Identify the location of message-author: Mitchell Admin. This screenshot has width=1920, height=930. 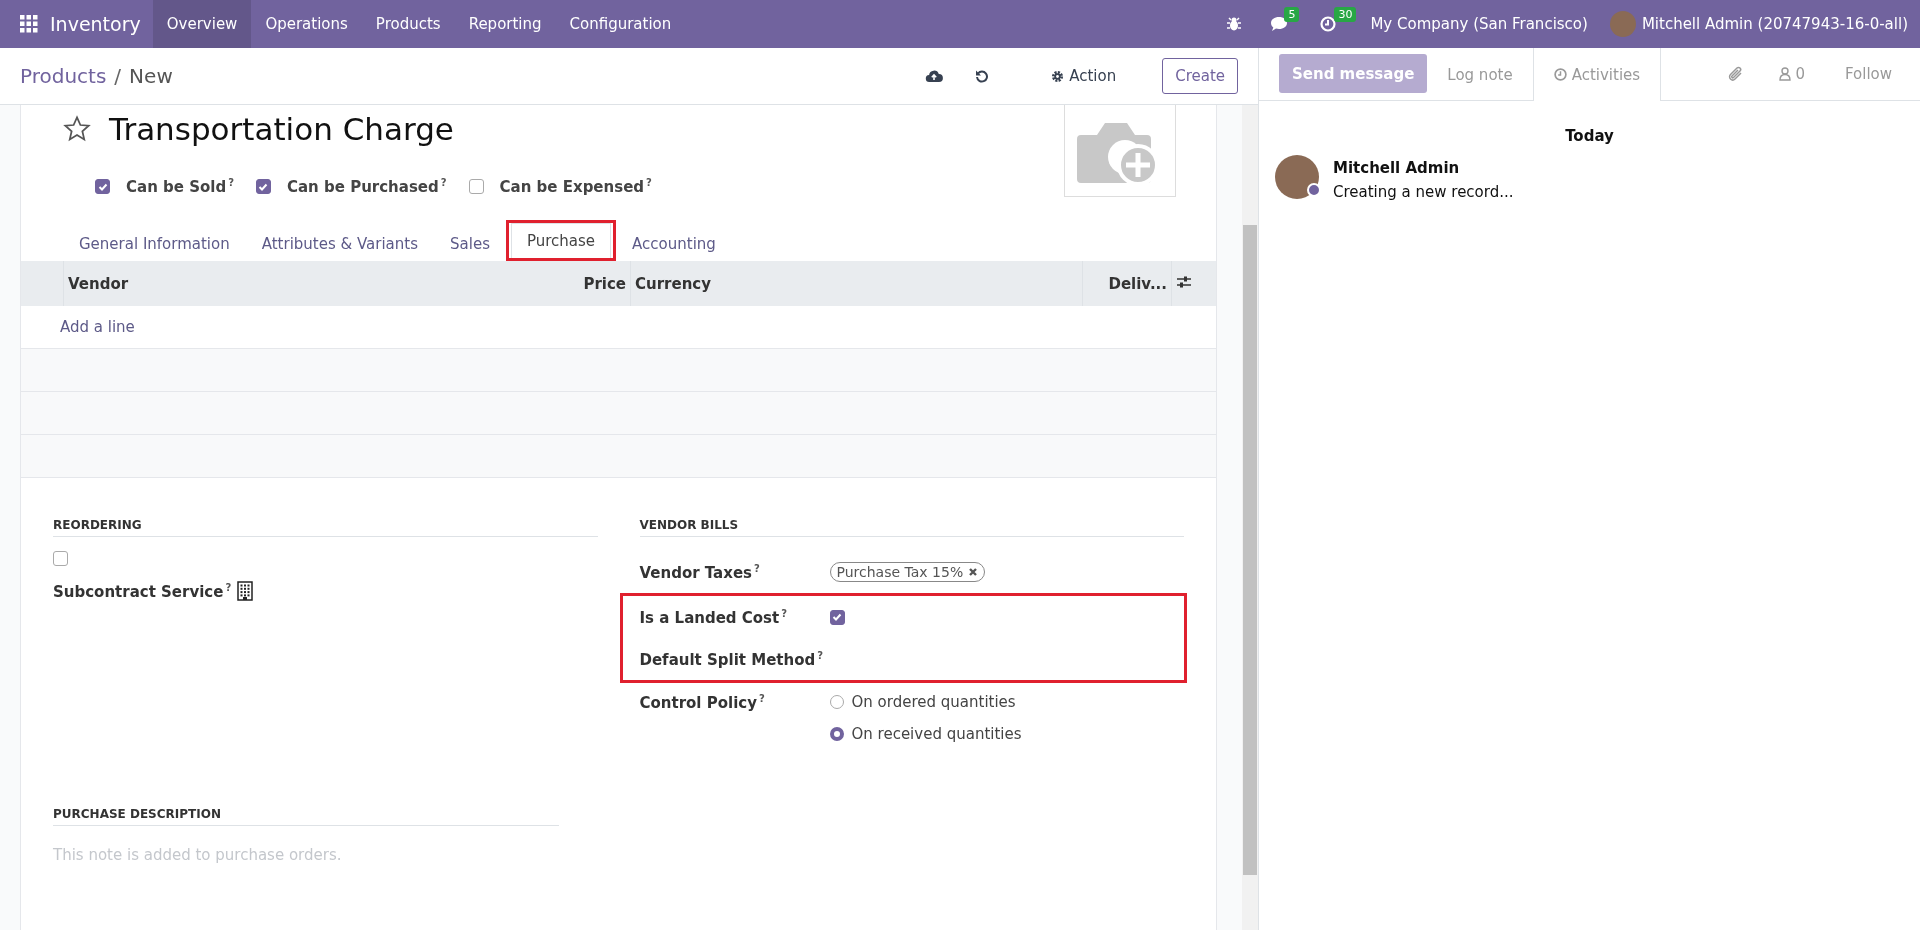
(1397, 168).